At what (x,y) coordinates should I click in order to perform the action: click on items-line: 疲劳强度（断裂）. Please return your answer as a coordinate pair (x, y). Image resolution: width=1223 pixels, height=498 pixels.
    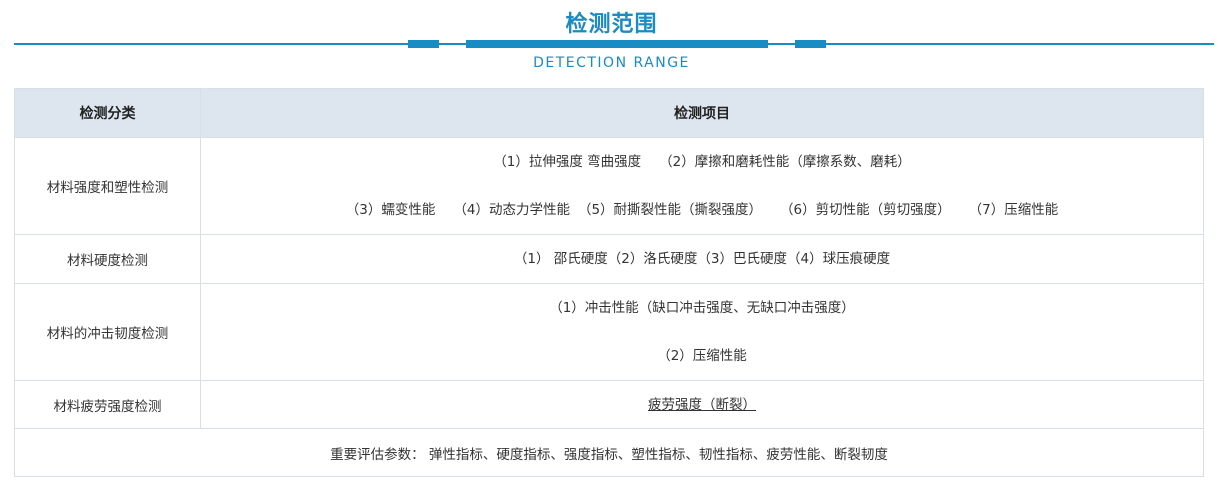
    Looking at the image, I should click on (702, 405).